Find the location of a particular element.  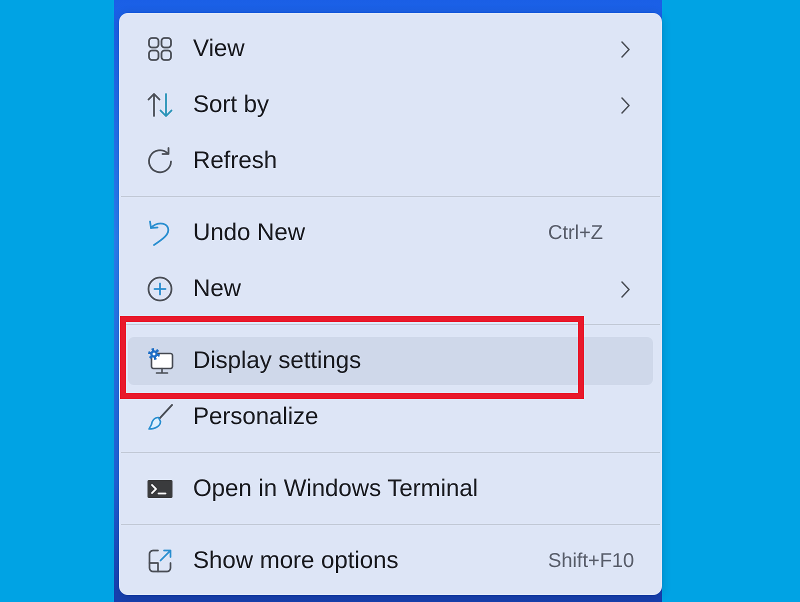

menu-item: View is located at coordinates (390, 49).